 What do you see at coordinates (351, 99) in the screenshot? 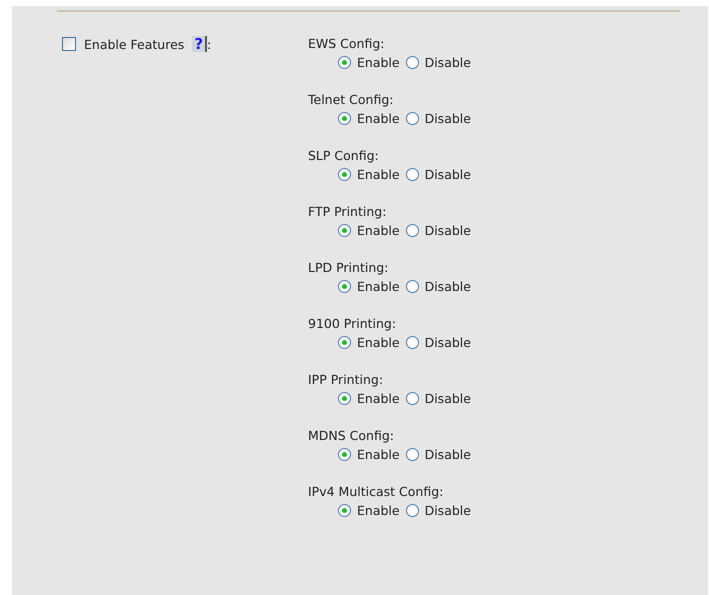
I see `setting-label: Telnet Config:` at bounding box center [351, 99].